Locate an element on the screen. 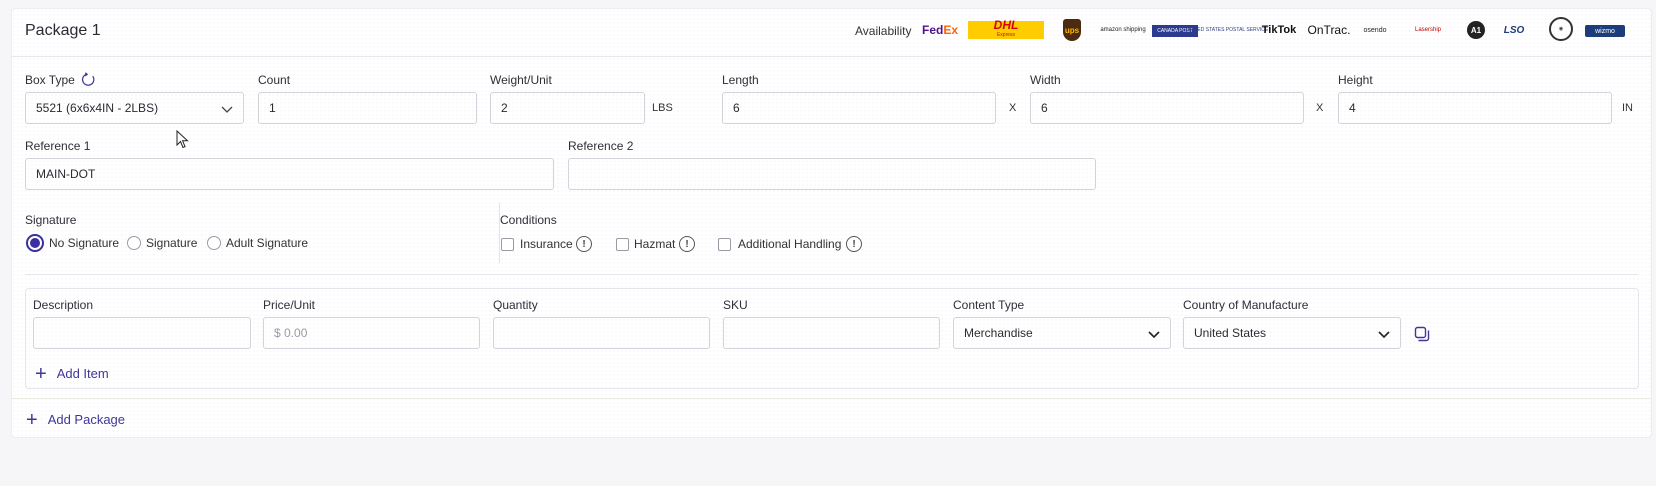 This screenshot has height=486, width=1656. sku-input is located at coordinates (831, 333).